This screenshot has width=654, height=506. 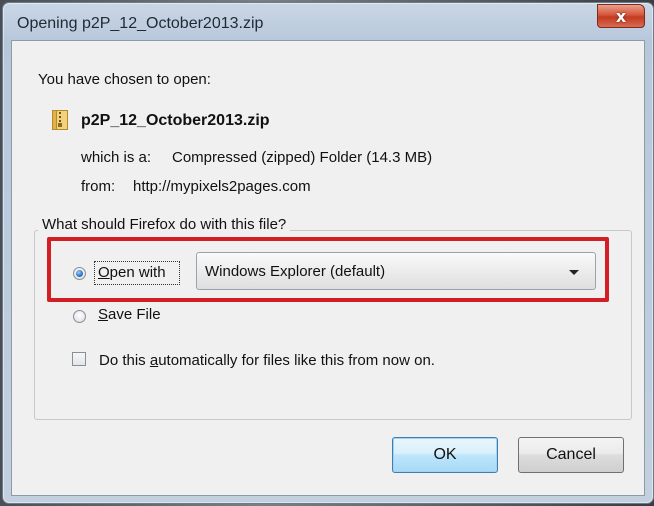 I want to click on save-file-label: Save File, so click(x=129, y=314).